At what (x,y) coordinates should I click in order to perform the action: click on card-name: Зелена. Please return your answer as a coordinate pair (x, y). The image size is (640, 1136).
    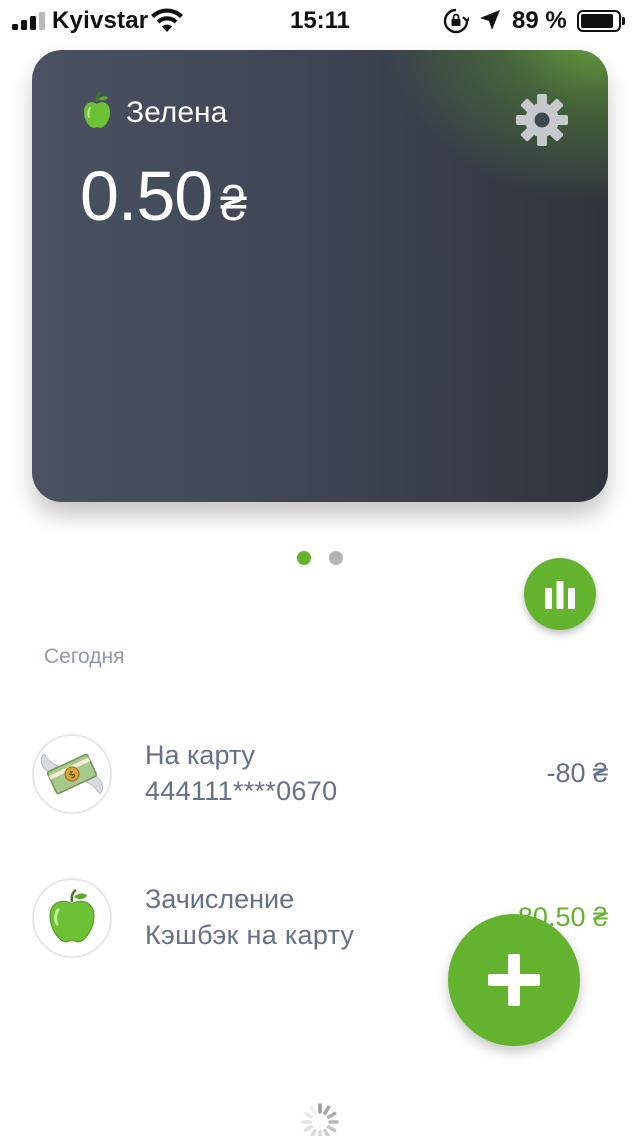
    Looking at the image, I should click on (177, 112).